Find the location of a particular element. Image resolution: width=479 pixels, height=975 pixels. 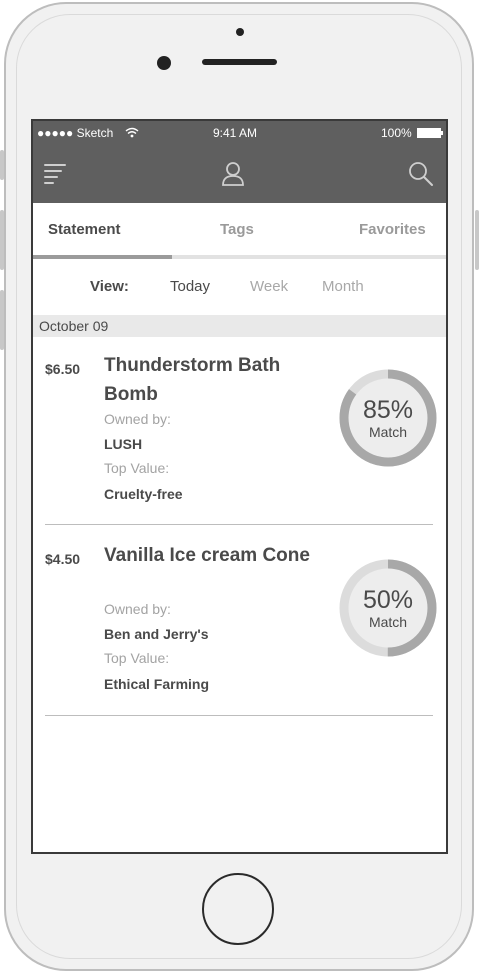

carrier-label: ●●●●● Sketch is located at coordinates (75, 133).